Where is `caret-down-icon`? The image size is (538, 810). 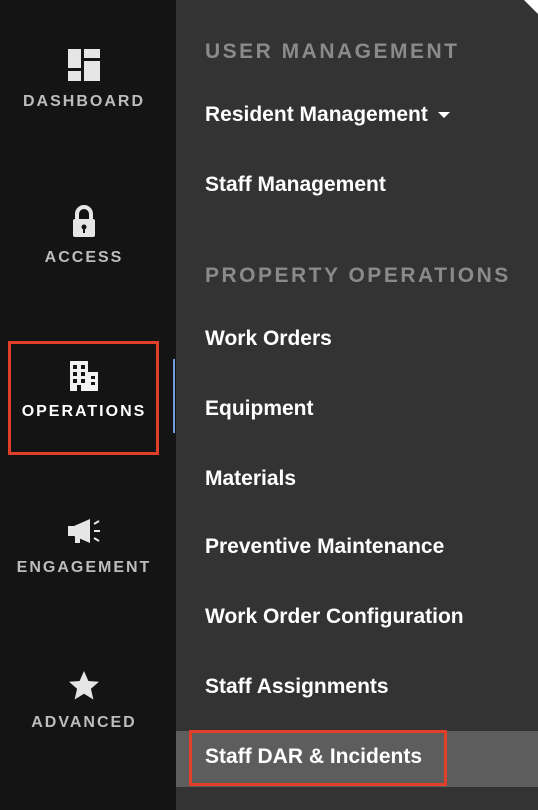
caret-down-icon is located at coordinates (443, 115).